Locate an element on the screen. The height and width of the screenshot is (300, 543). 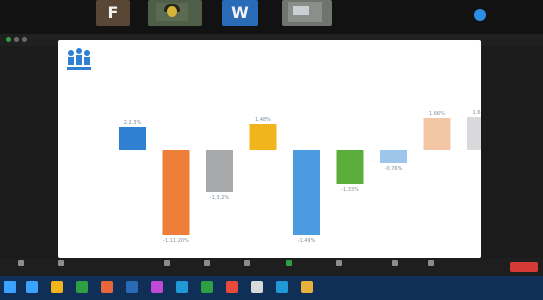
reactions-button is located at coordinates (395, 263).